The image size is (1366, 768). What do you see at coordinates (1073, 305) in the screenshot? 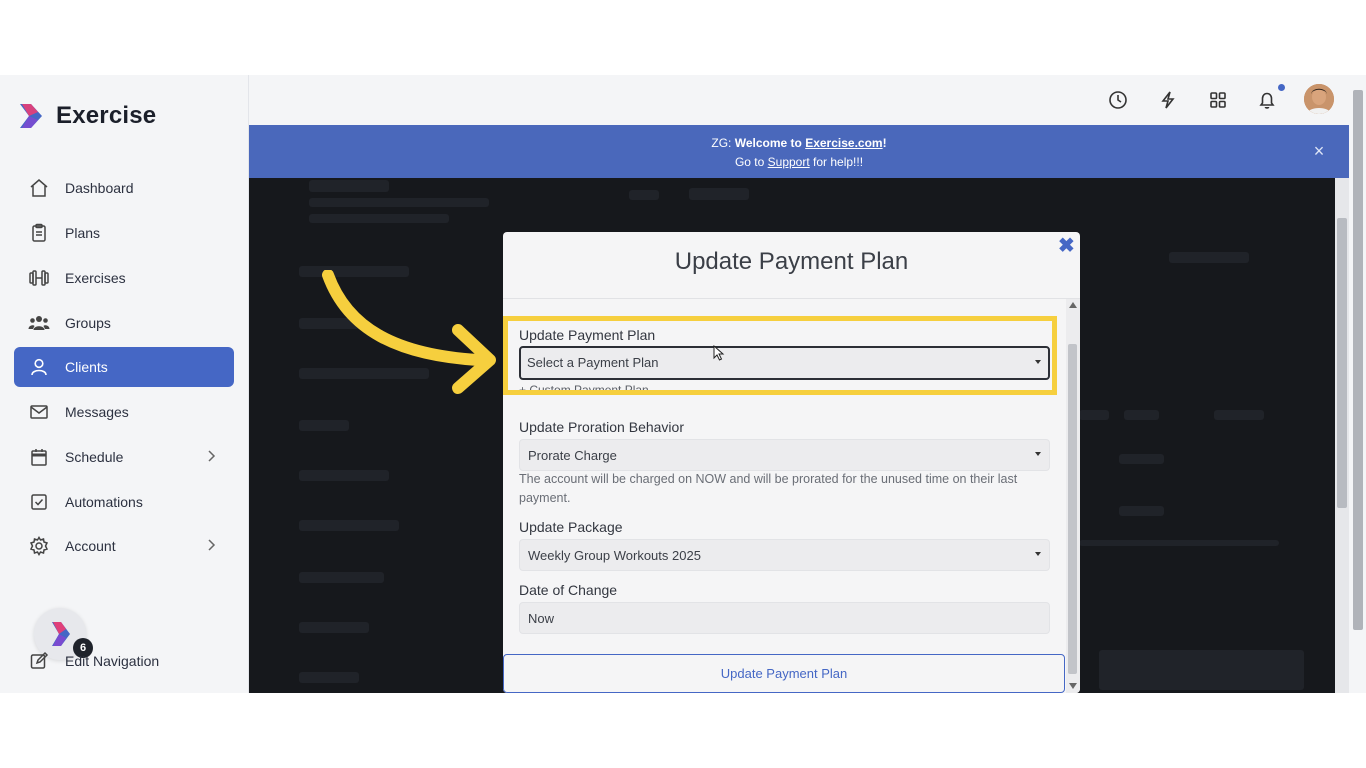
I see `scroll-up-icon` at bounding box center [1073, 305].